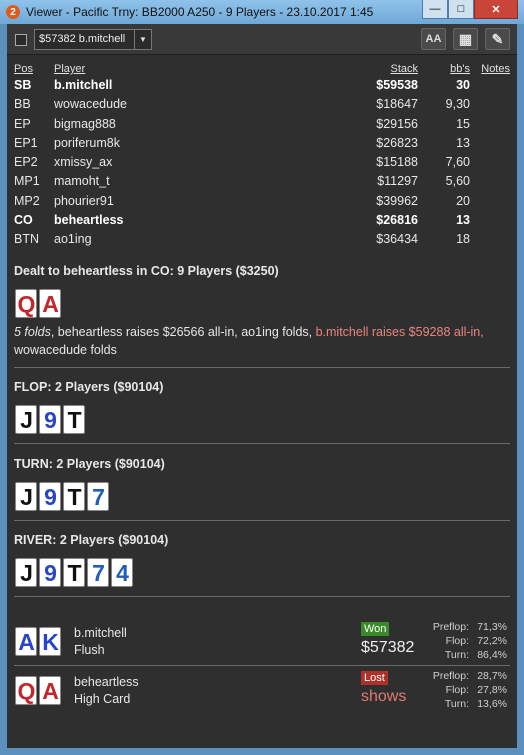 The image size is (524, 755). I want to click on loser-cards: QA, so click(38, 690).